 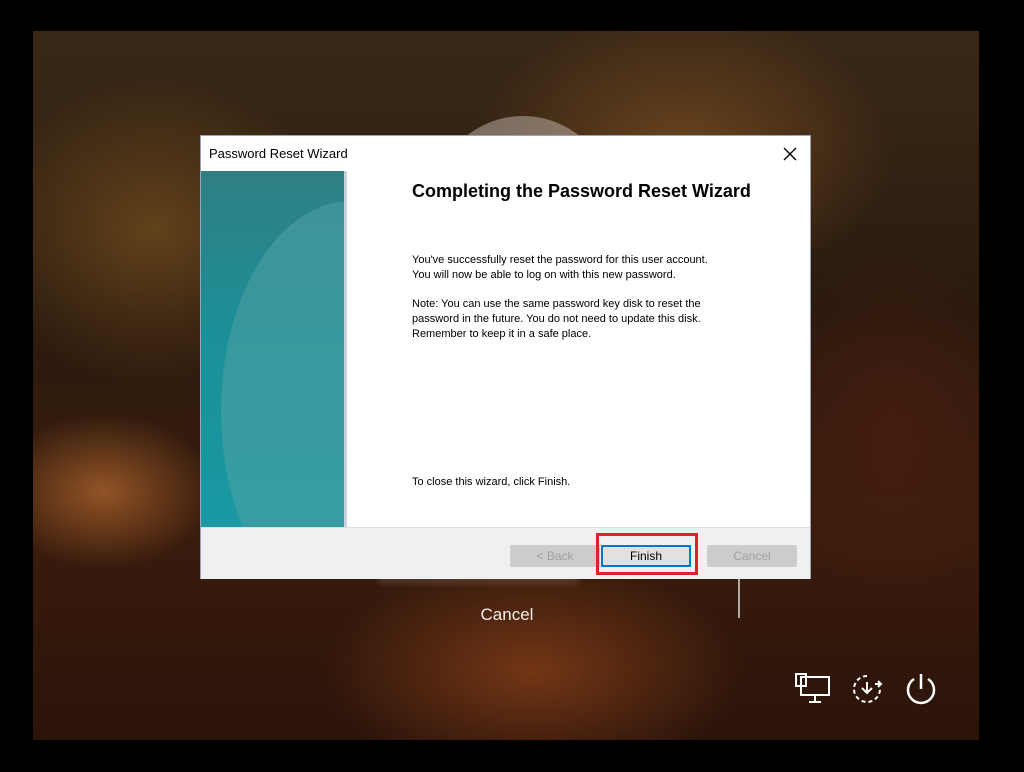 What do you see at coordinates (739, 597) in the screenshot?
I see `divider` at bounding box center [739, 597].